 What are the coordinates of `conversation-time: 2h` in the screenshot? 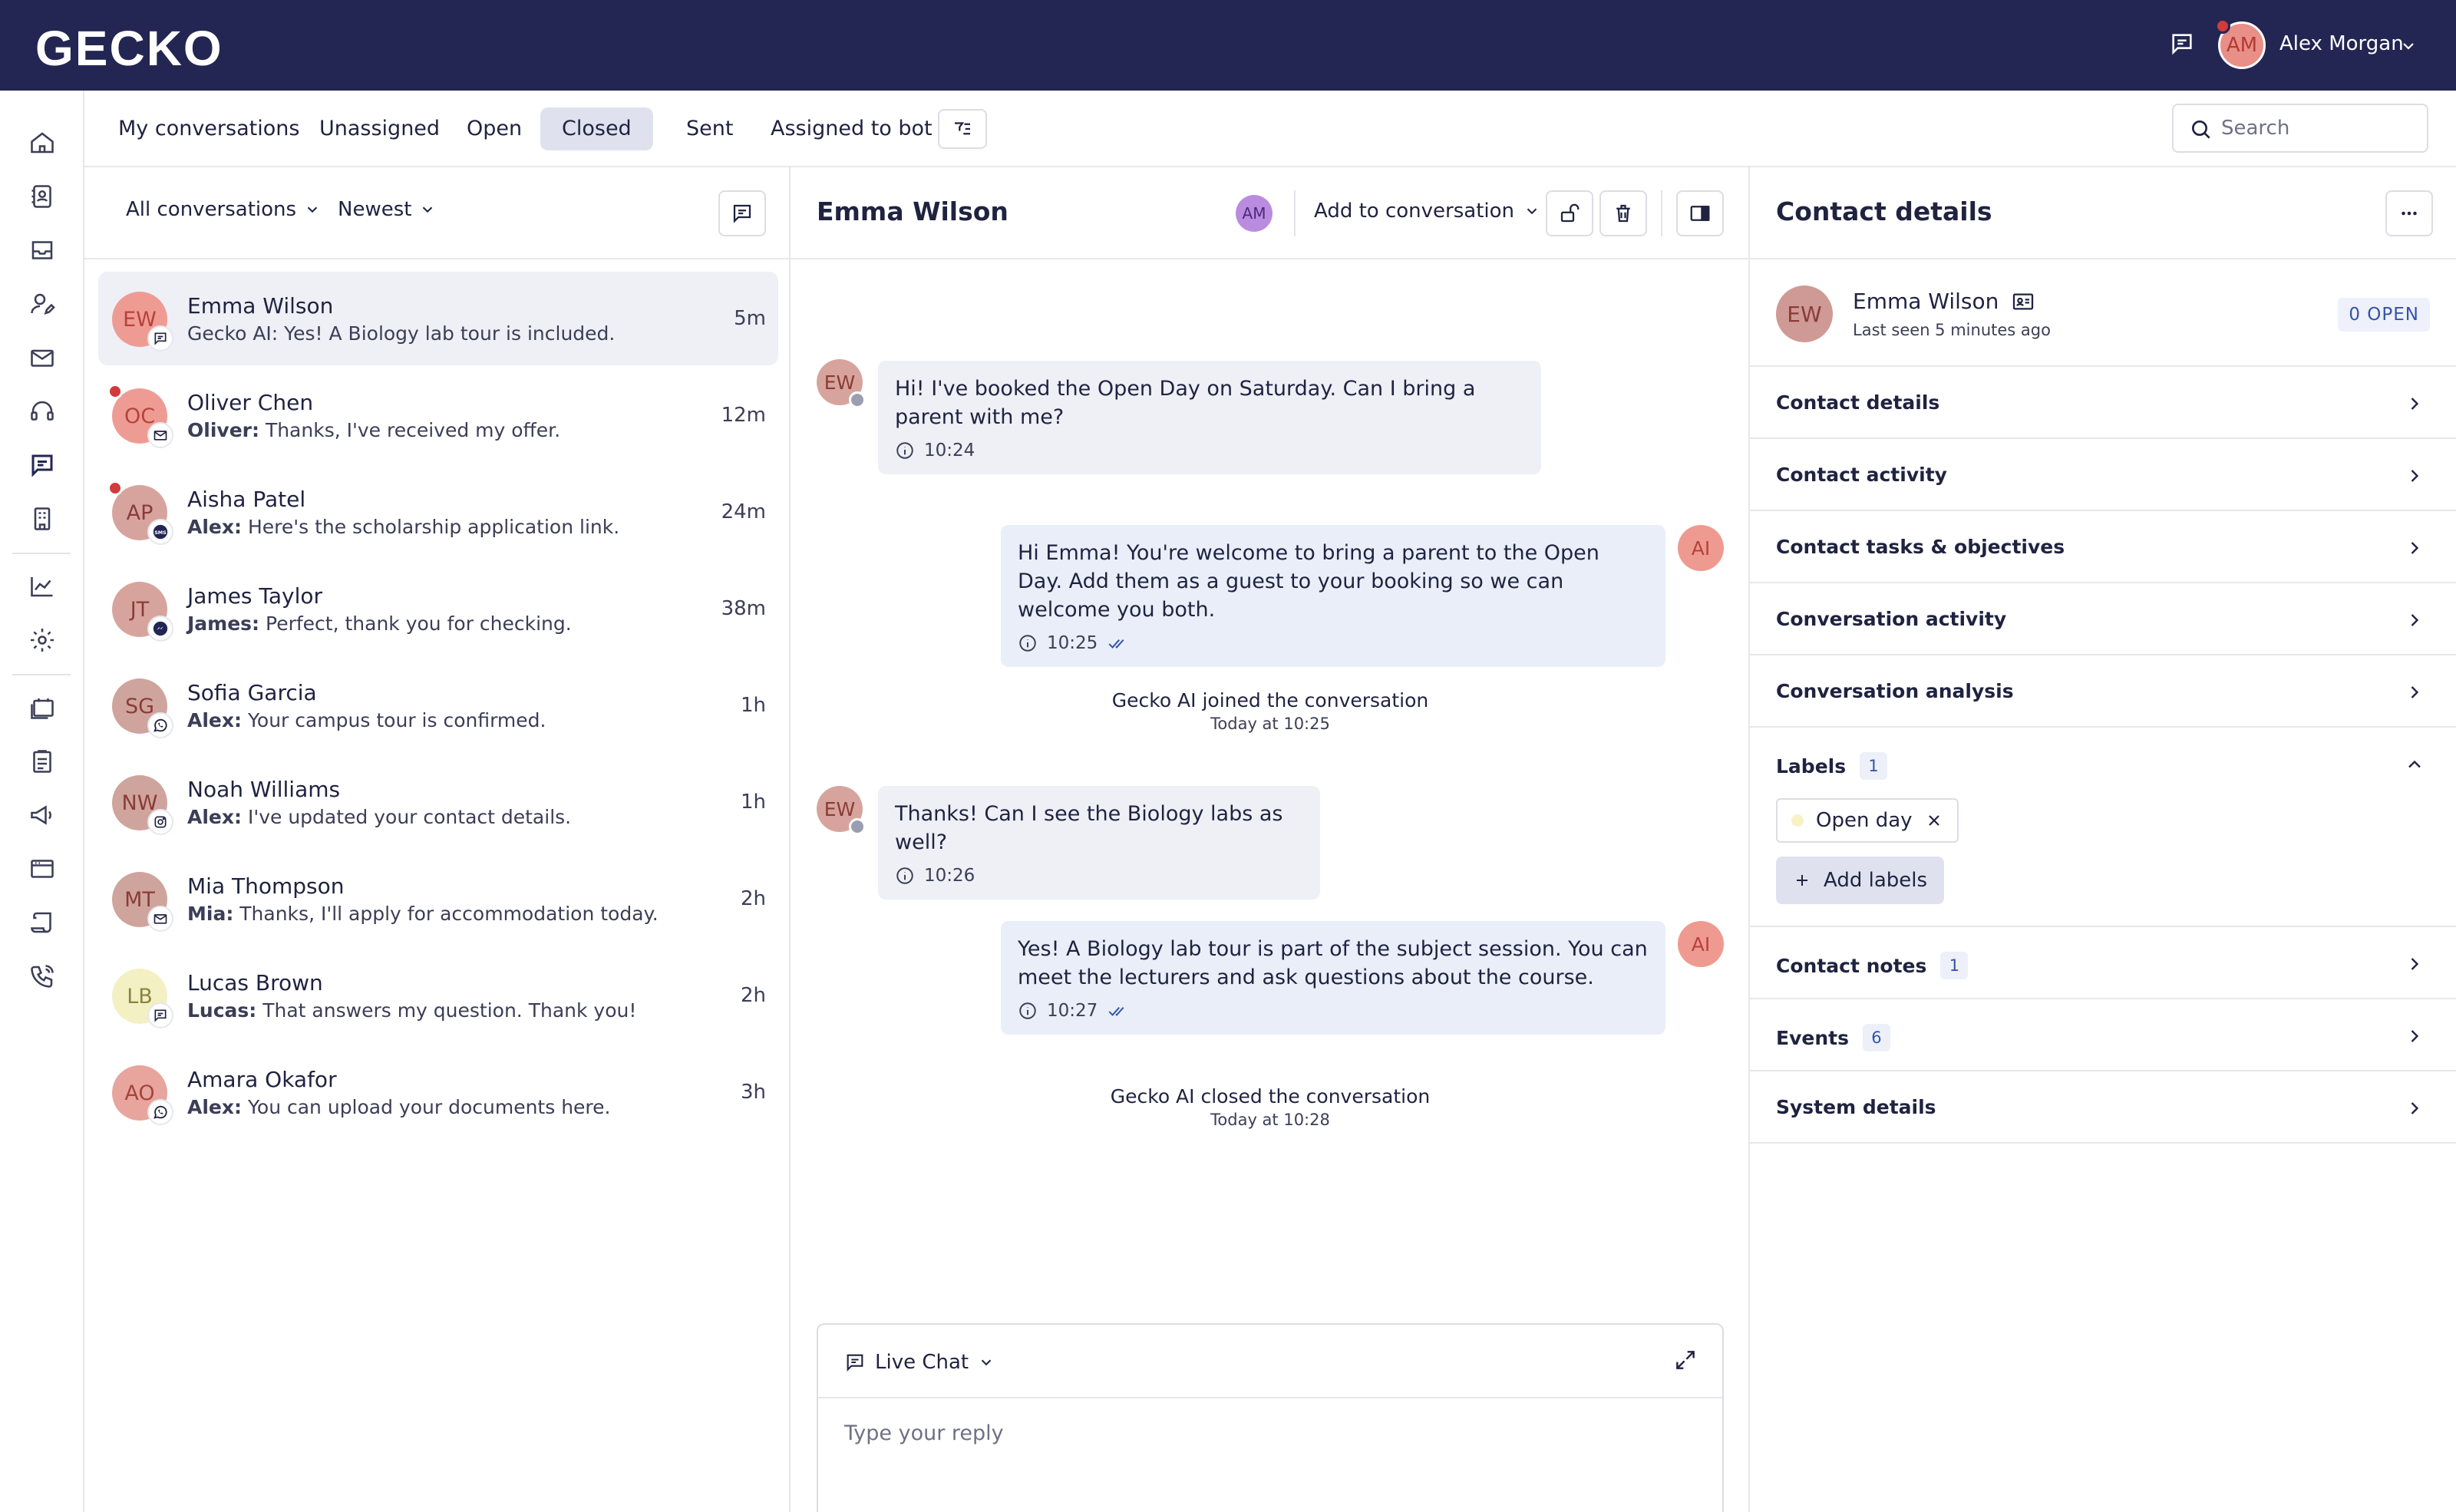 It's located at (753, 995).